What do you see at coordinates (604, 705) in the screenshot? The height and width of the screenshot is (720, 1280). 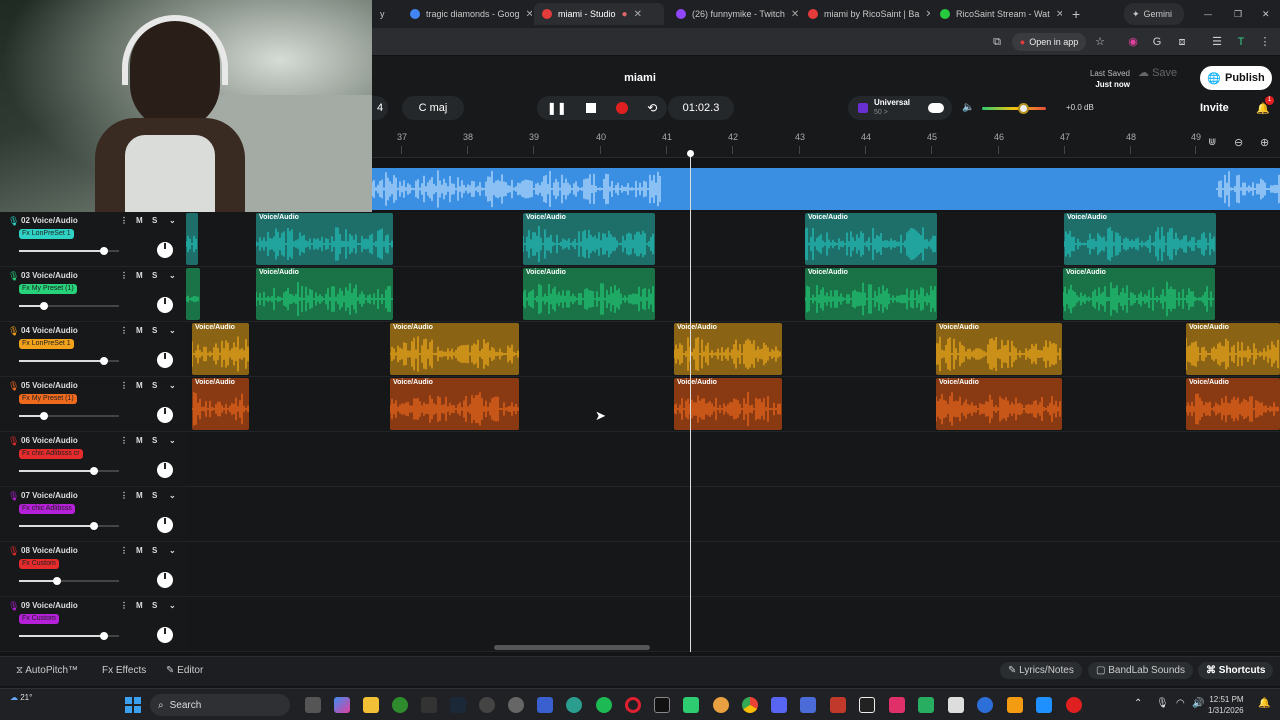 I see `spotify-icon` at bounding box center [604, 705].